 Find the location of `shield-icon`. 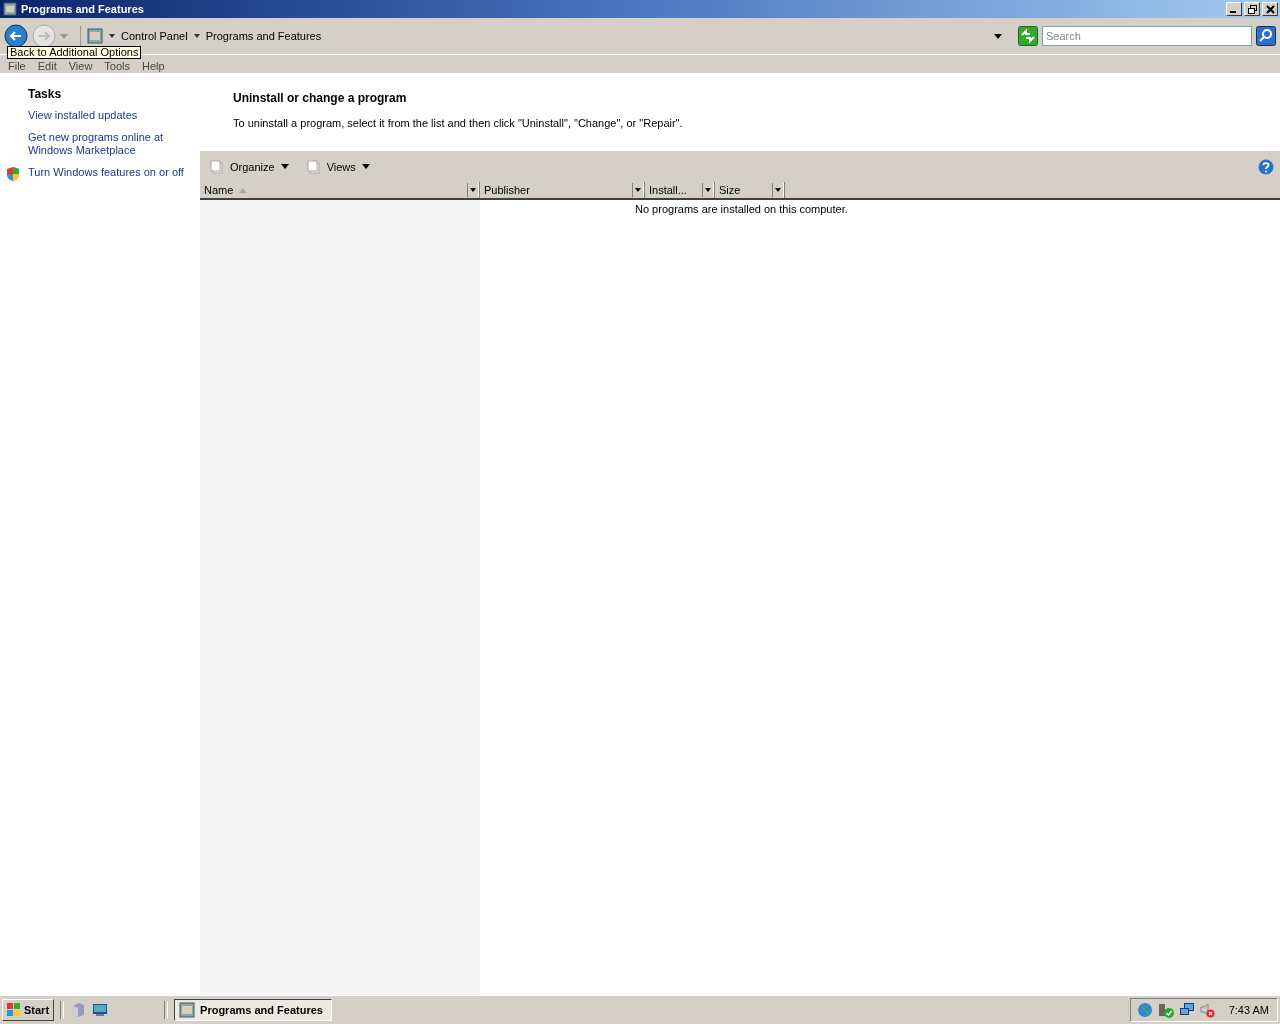

shield-icon is located at coordinates (13, 174).